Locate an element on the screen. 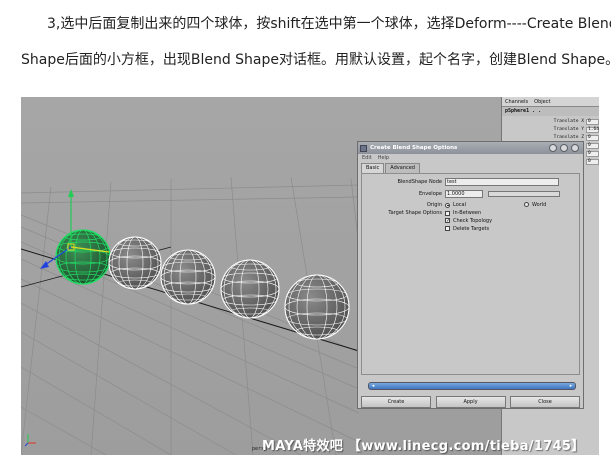  origin-local-label: Local is located at coordinates (459, 205).